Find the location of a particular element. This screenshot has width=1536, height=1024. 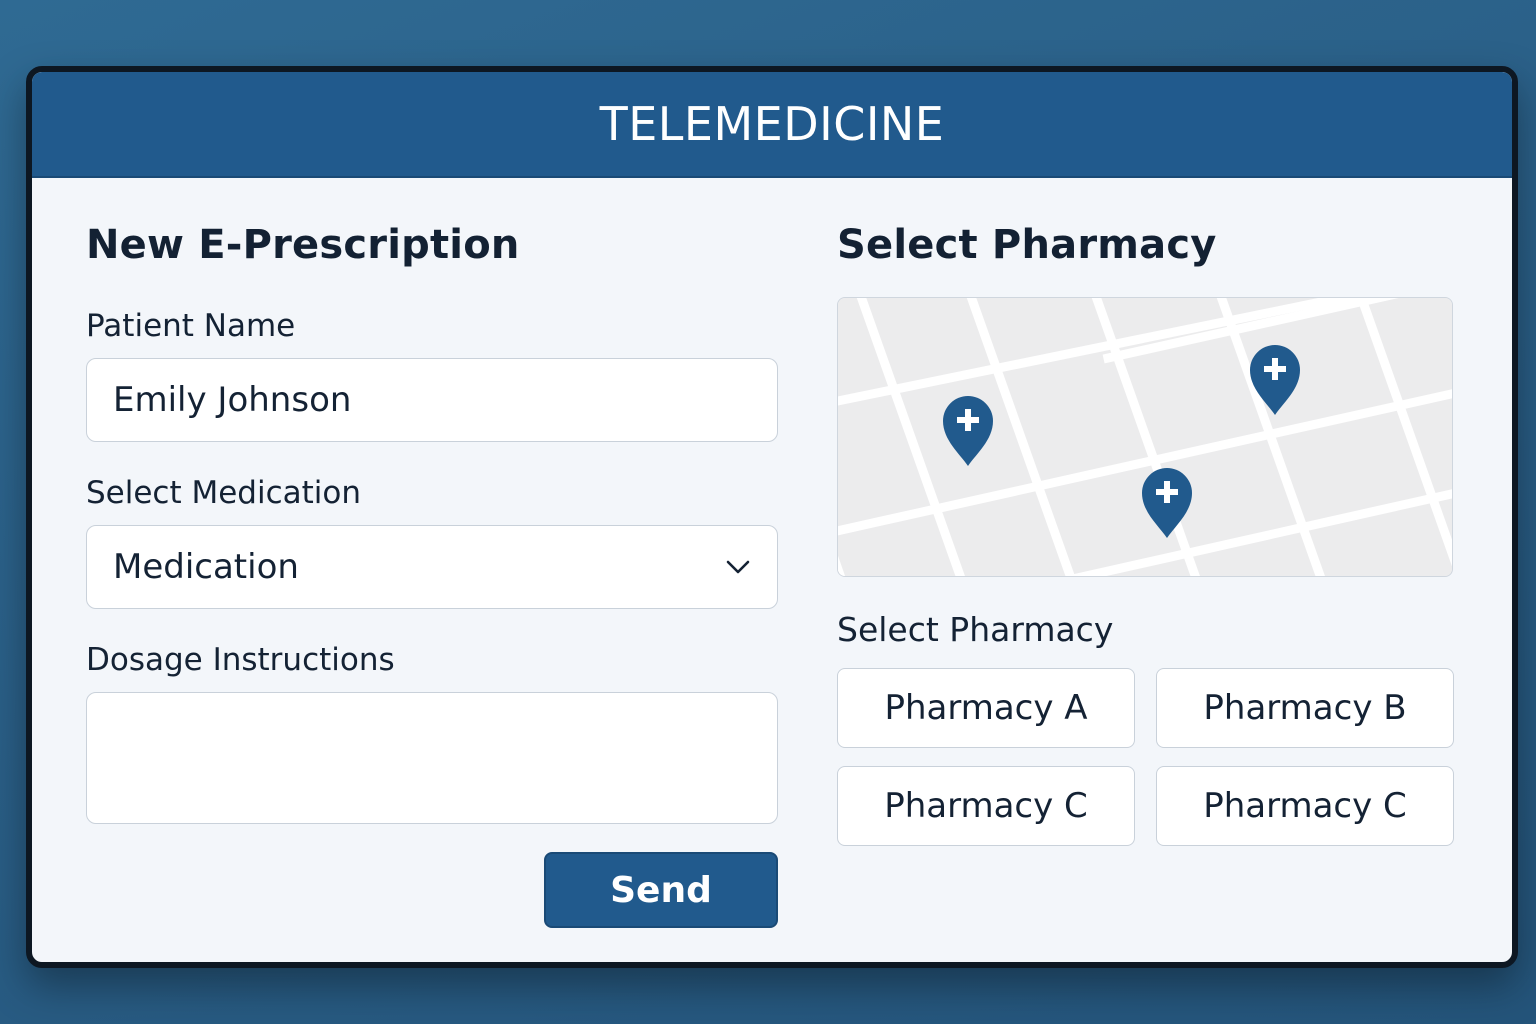

send-button: Send is located at coordinates (661, 890).